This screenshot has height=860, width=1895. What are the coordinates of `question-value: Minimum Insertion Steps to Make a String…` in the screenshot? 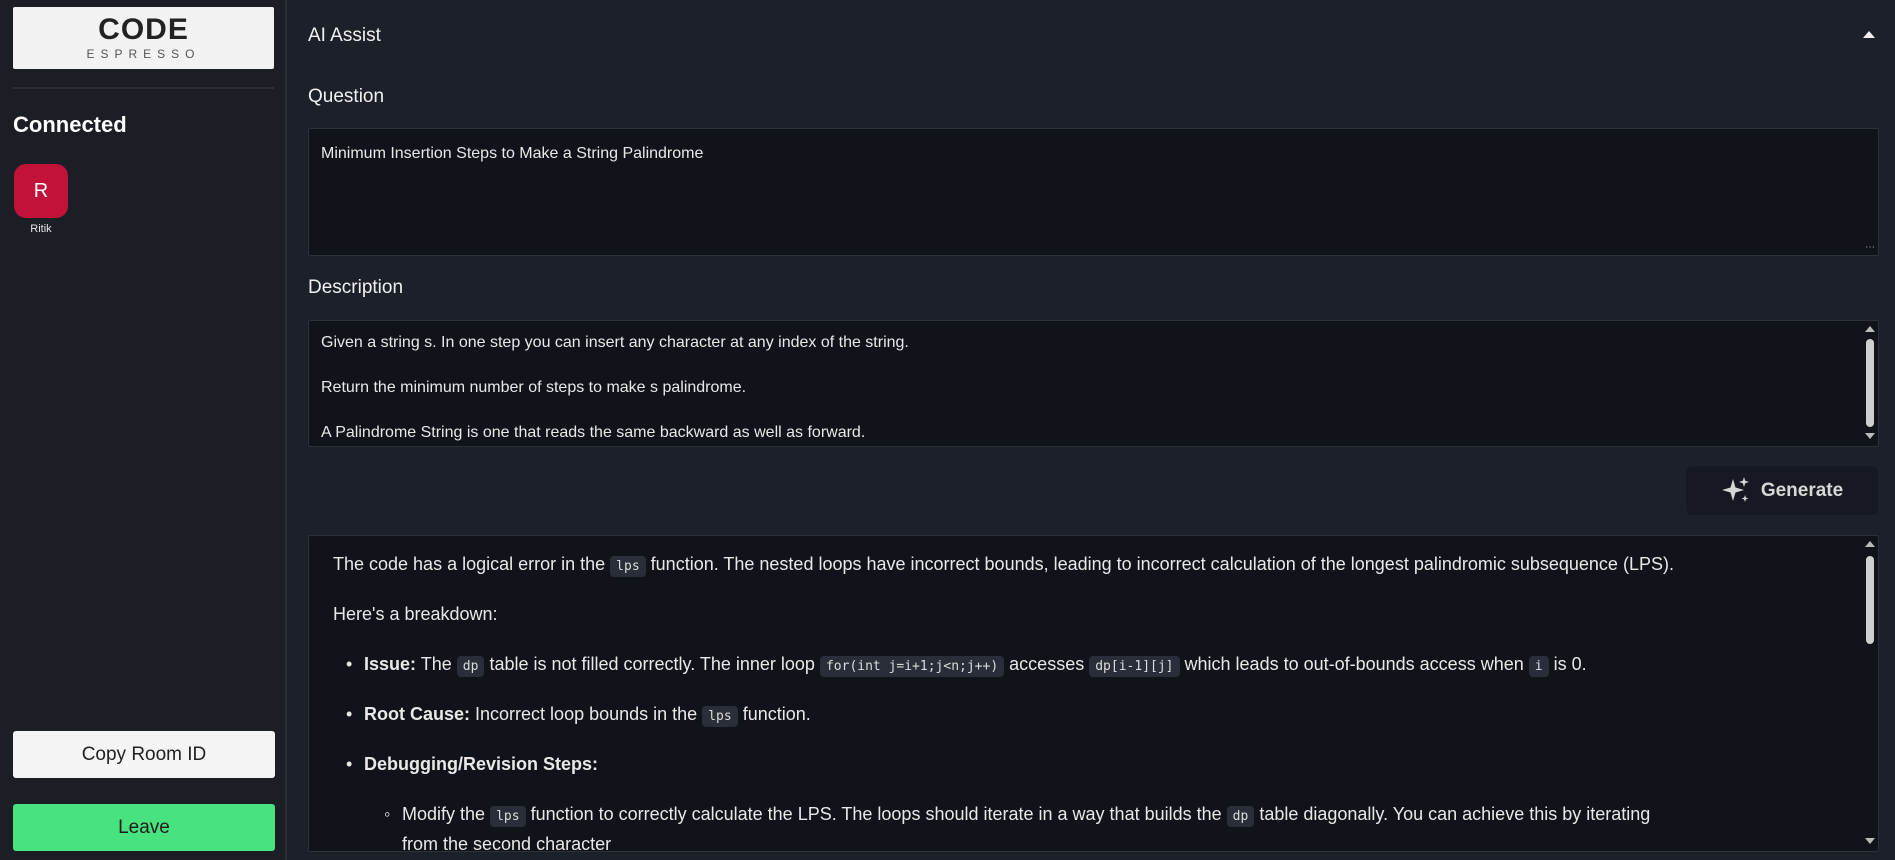 It's located at (512, 153).